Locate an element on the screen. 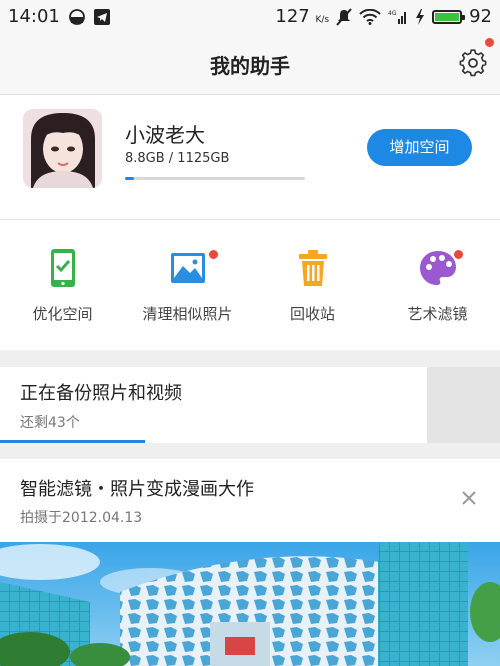  feature-date: 拍摄于2012.04.13 is located at coordinates (81, 518).